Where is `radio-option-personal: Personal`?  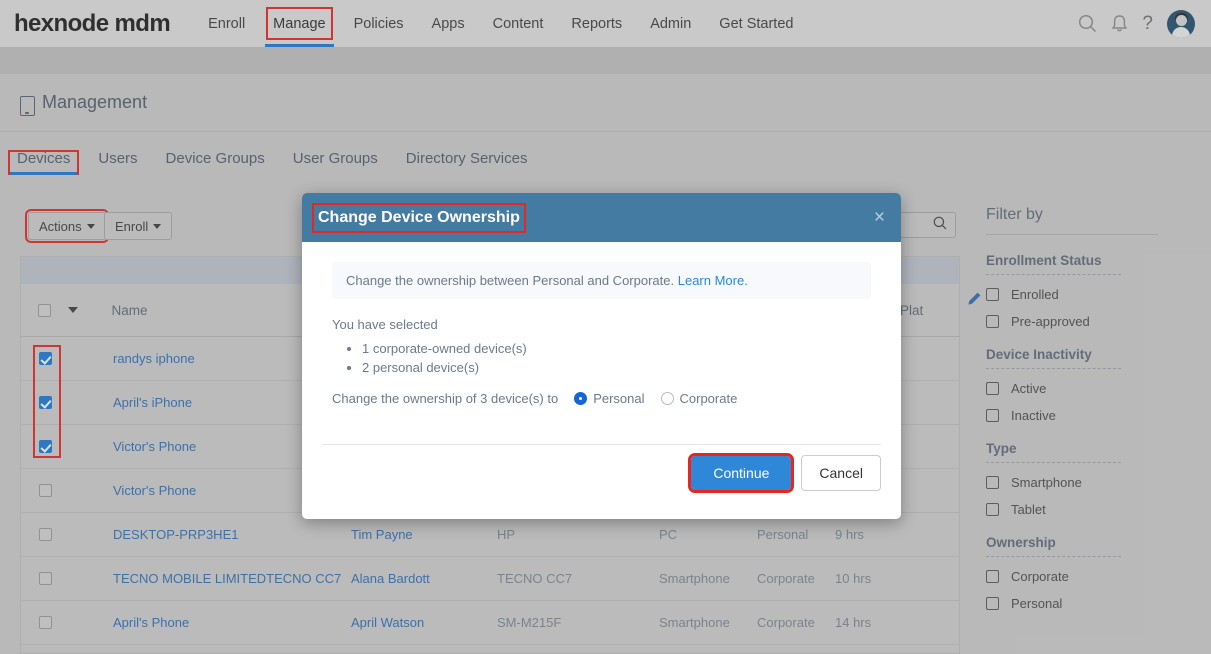
radio-option-personal: Personal is located at coordinates (609, 398).